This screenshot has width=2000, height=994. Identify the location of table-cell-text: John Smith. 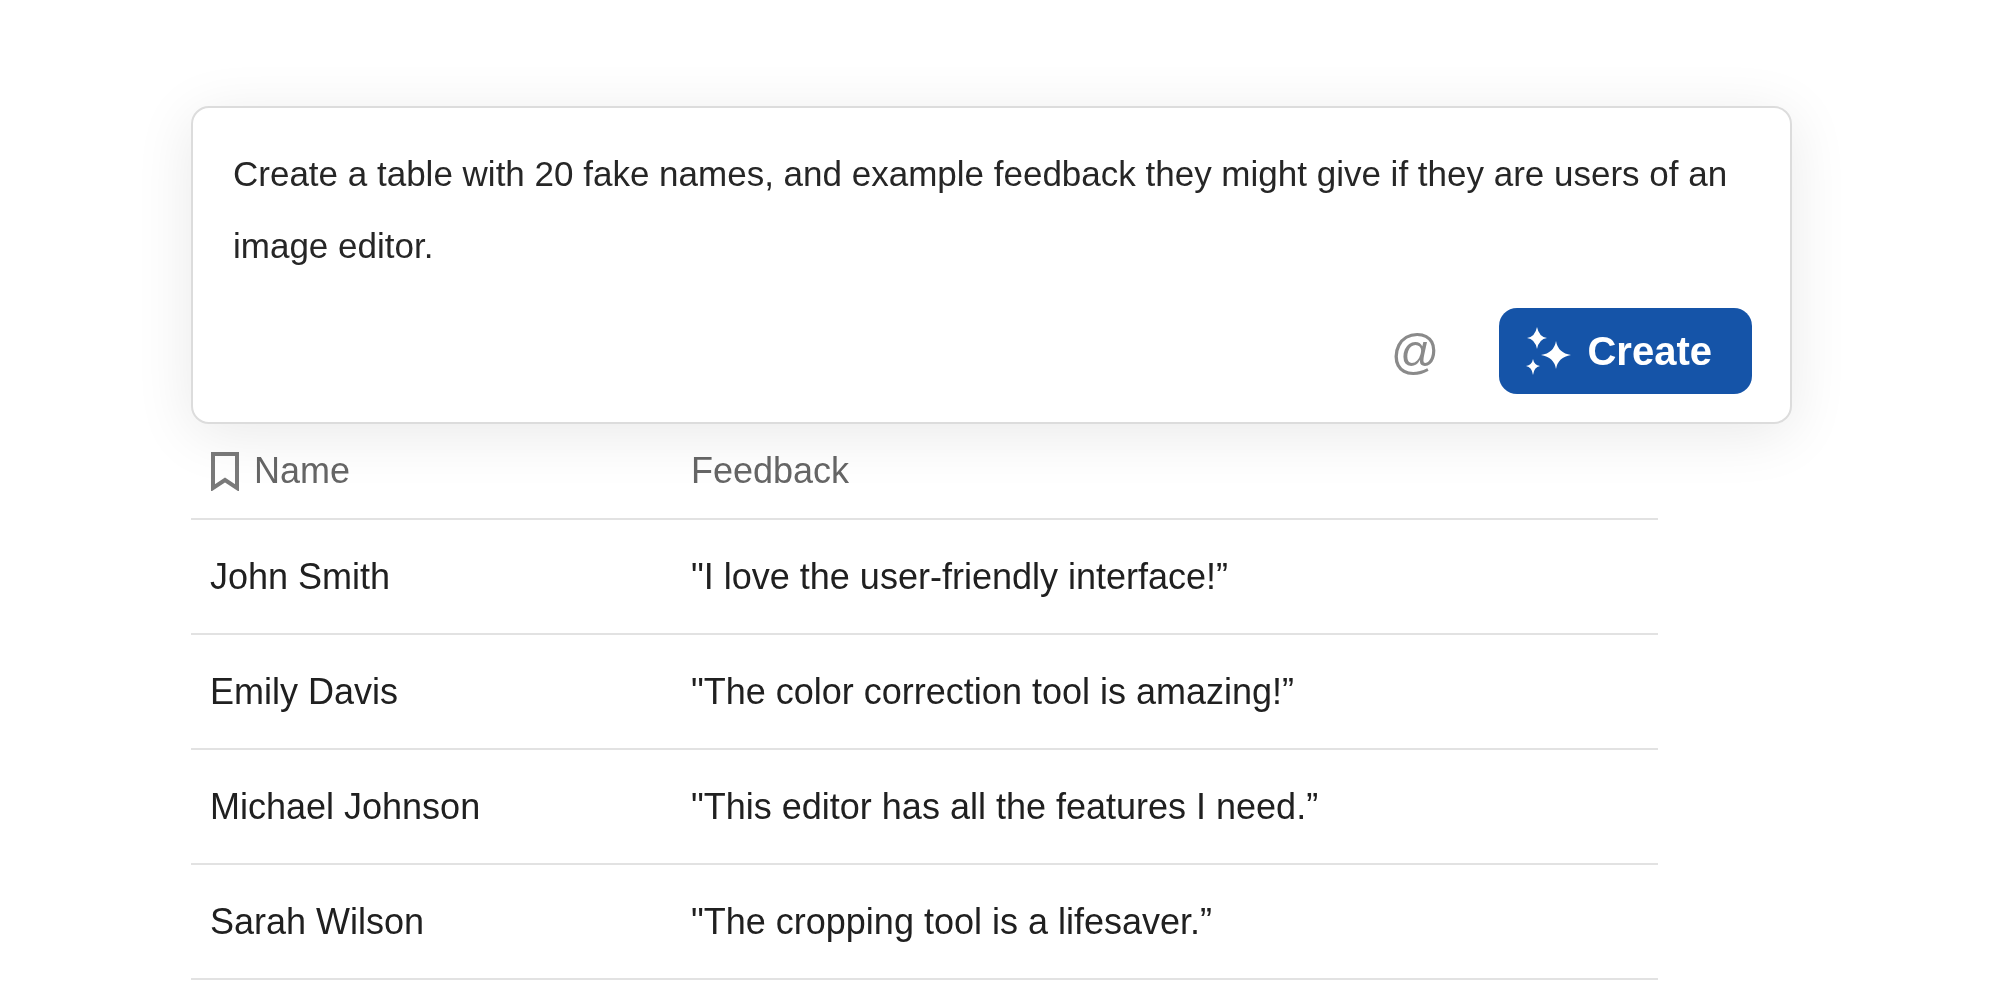
(300, 576).